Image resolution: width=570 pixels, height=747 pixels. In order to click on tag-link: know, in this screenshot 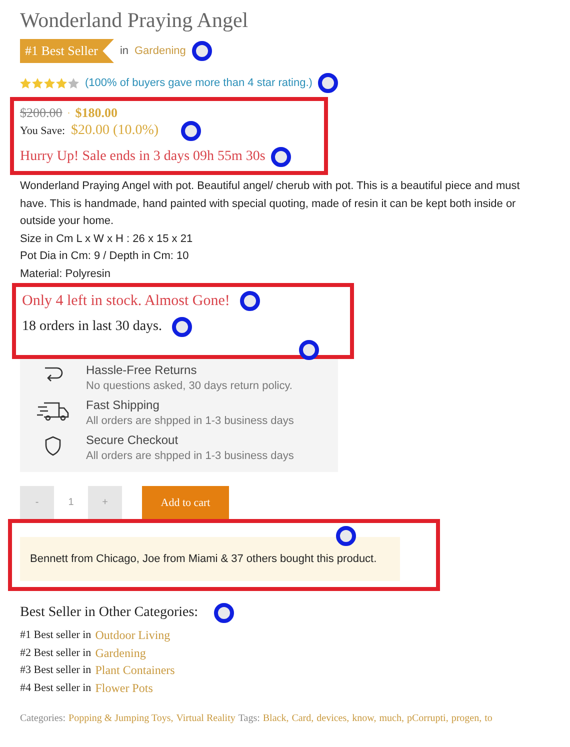, I will do `click(364, 718)`.